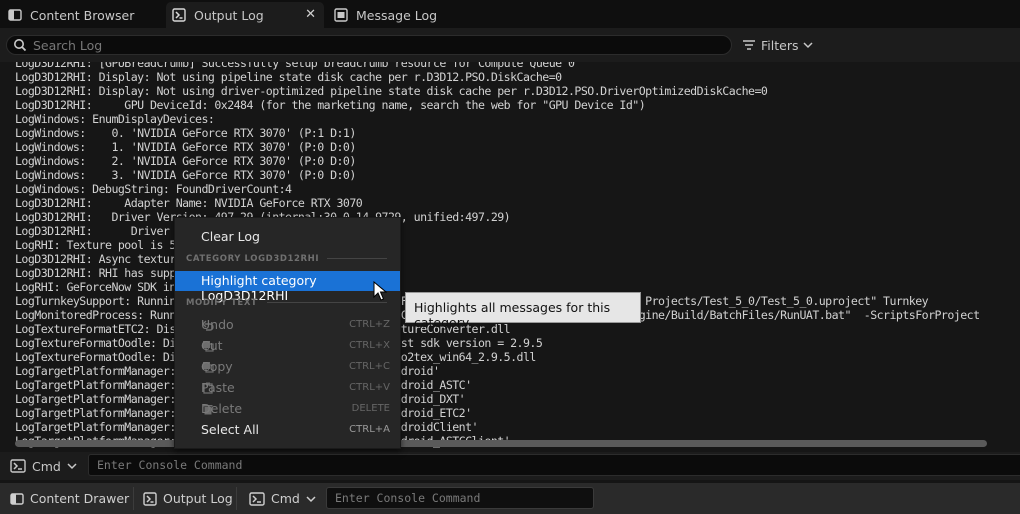 The height and width of the screenshot is (514, 1020). Describe the element at coordinates (510, 14) in the screenshot. I see `tab-bar: Content Browser Output Log ✕ Message Log` at that location.